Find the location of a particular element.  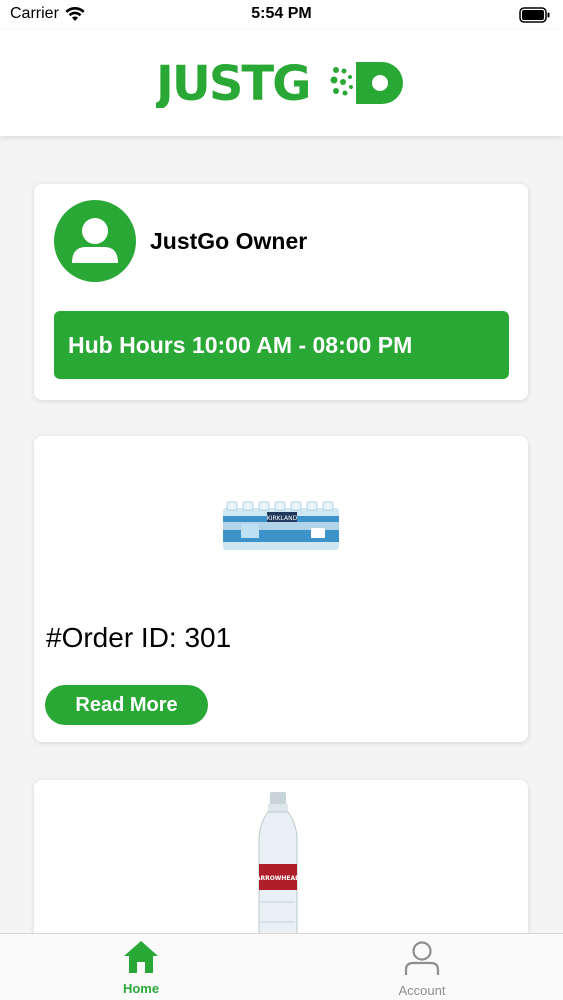

svg-text: JUSTG is located at coordinates (233, 83).